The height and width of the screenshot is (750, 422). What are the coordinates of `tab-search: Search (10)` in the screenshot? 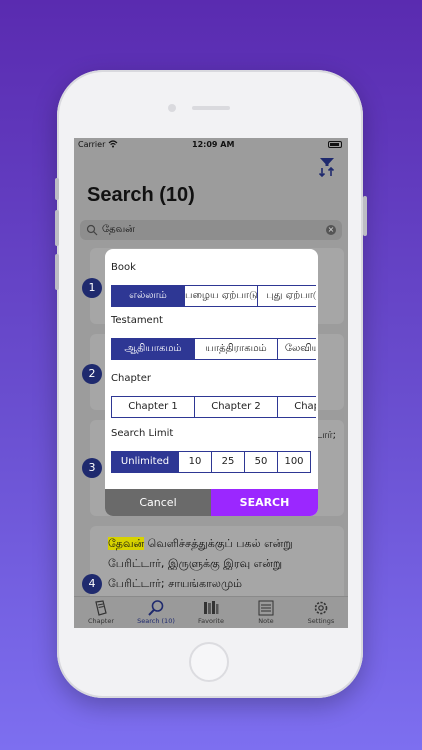 It's located at (156, 612).